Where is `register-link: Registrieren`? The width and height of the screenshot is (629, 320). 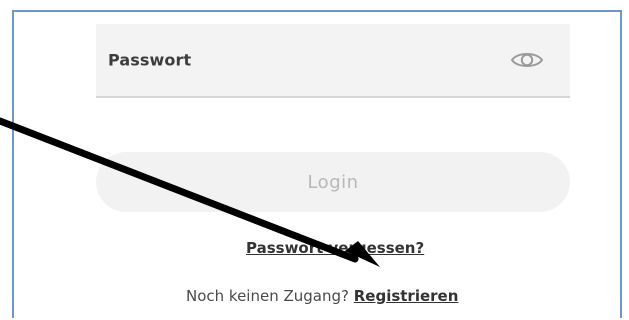
register-link: Registrieren is located at coordinates (406, 296).